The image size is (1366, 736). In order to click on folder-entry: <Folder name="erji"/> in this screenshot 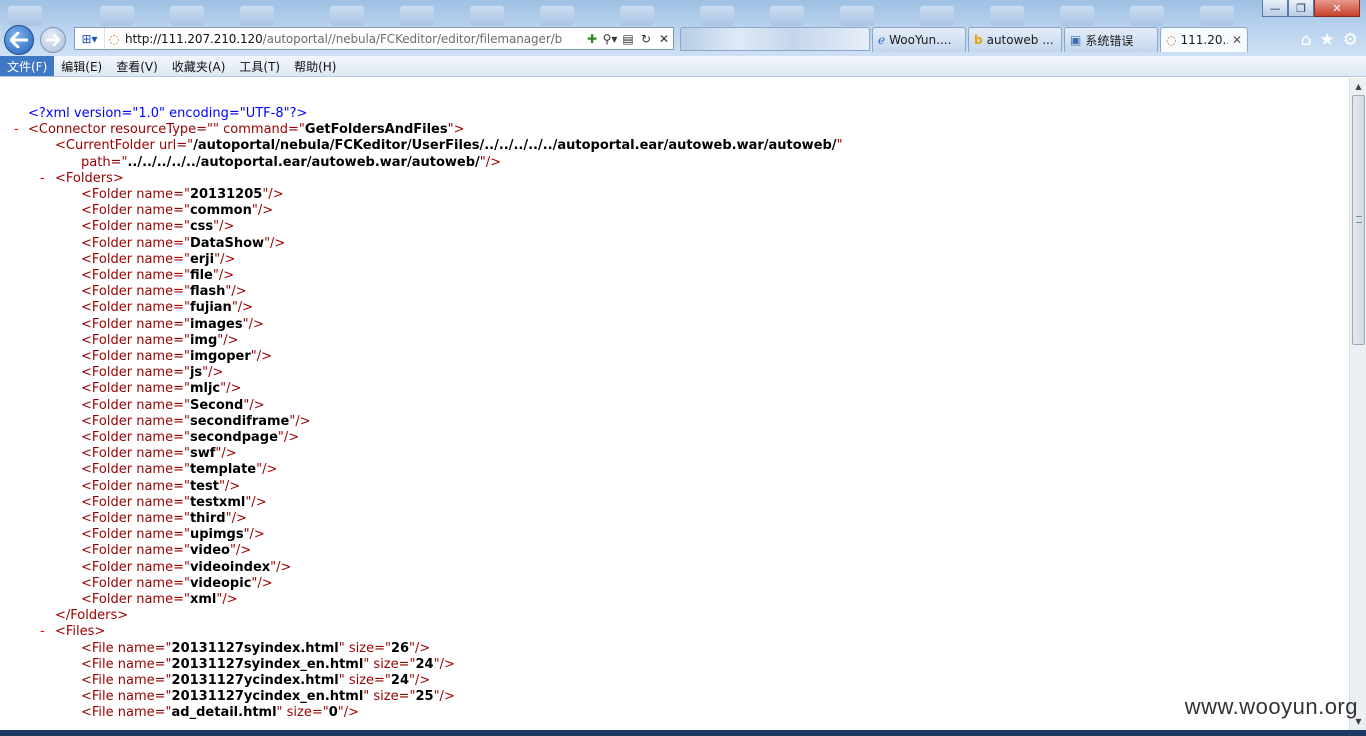, I will do `click(158, 260)`.